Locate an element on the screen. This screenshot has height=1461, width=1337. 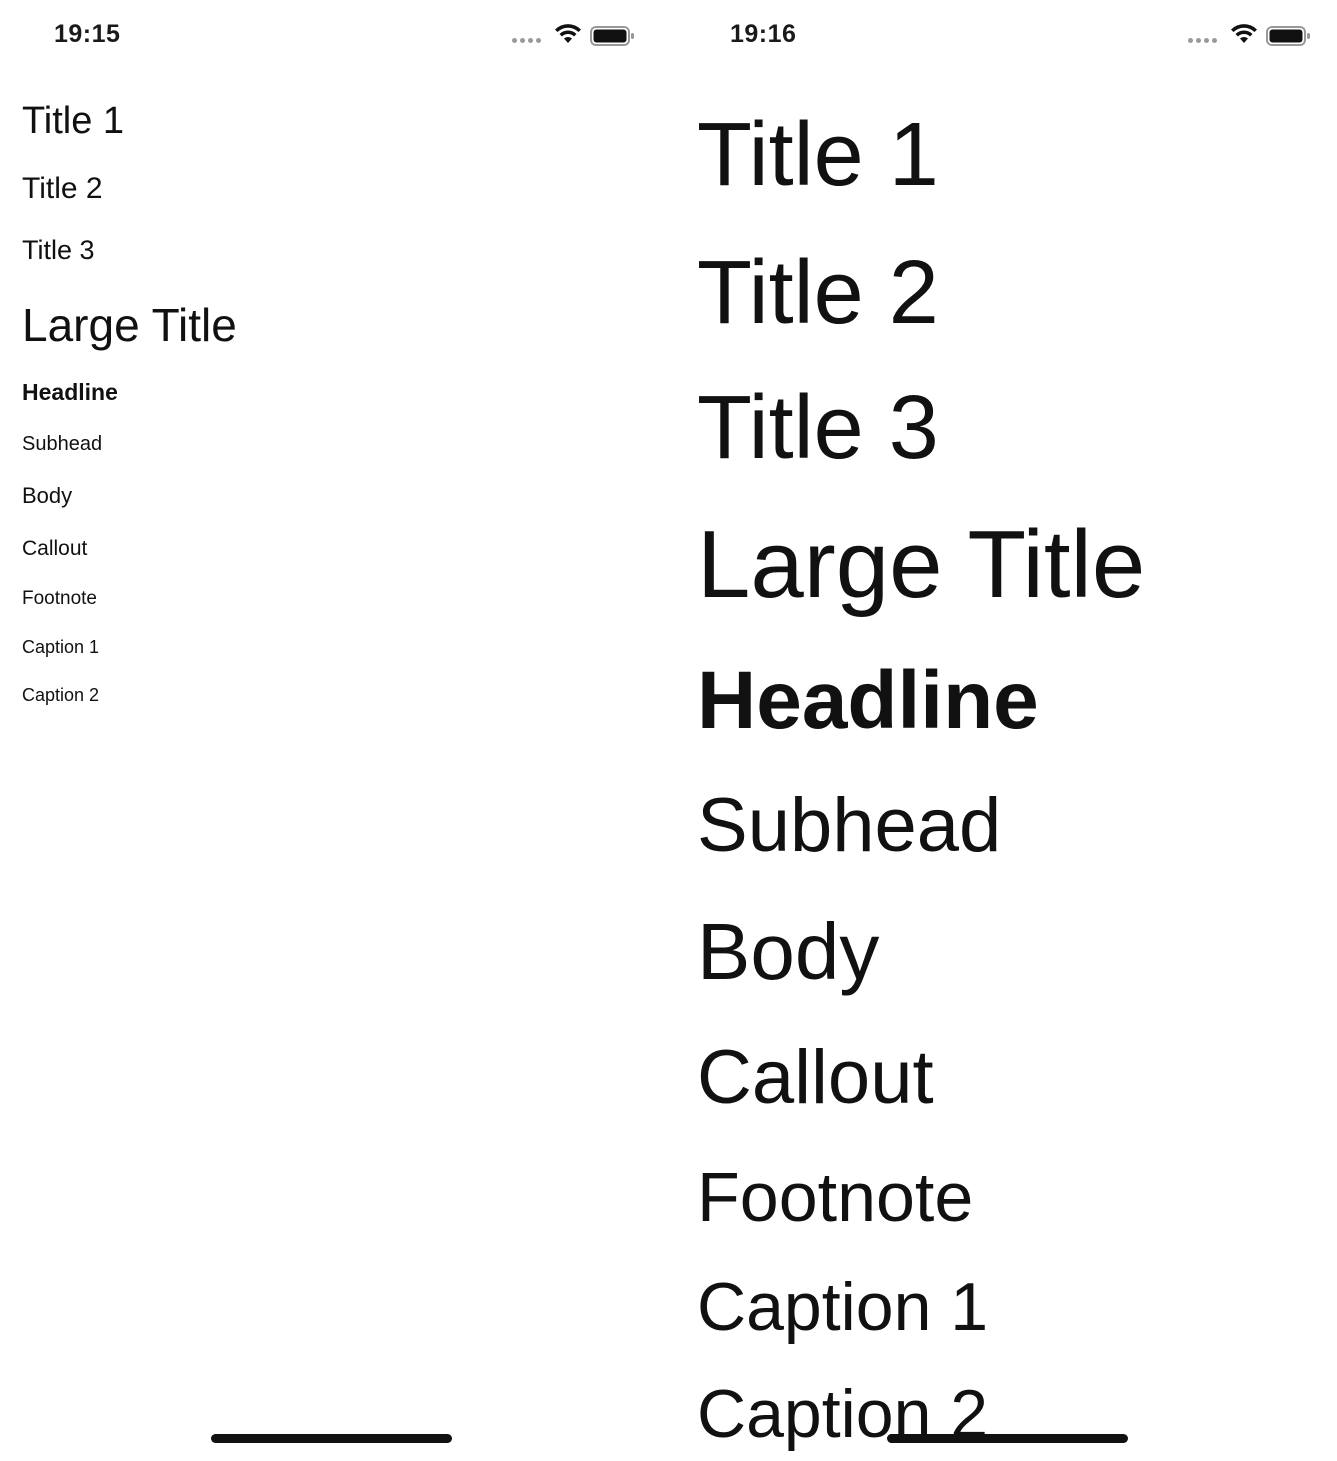
status-bar-time: 19:15 is located at coordinates (87, 34).